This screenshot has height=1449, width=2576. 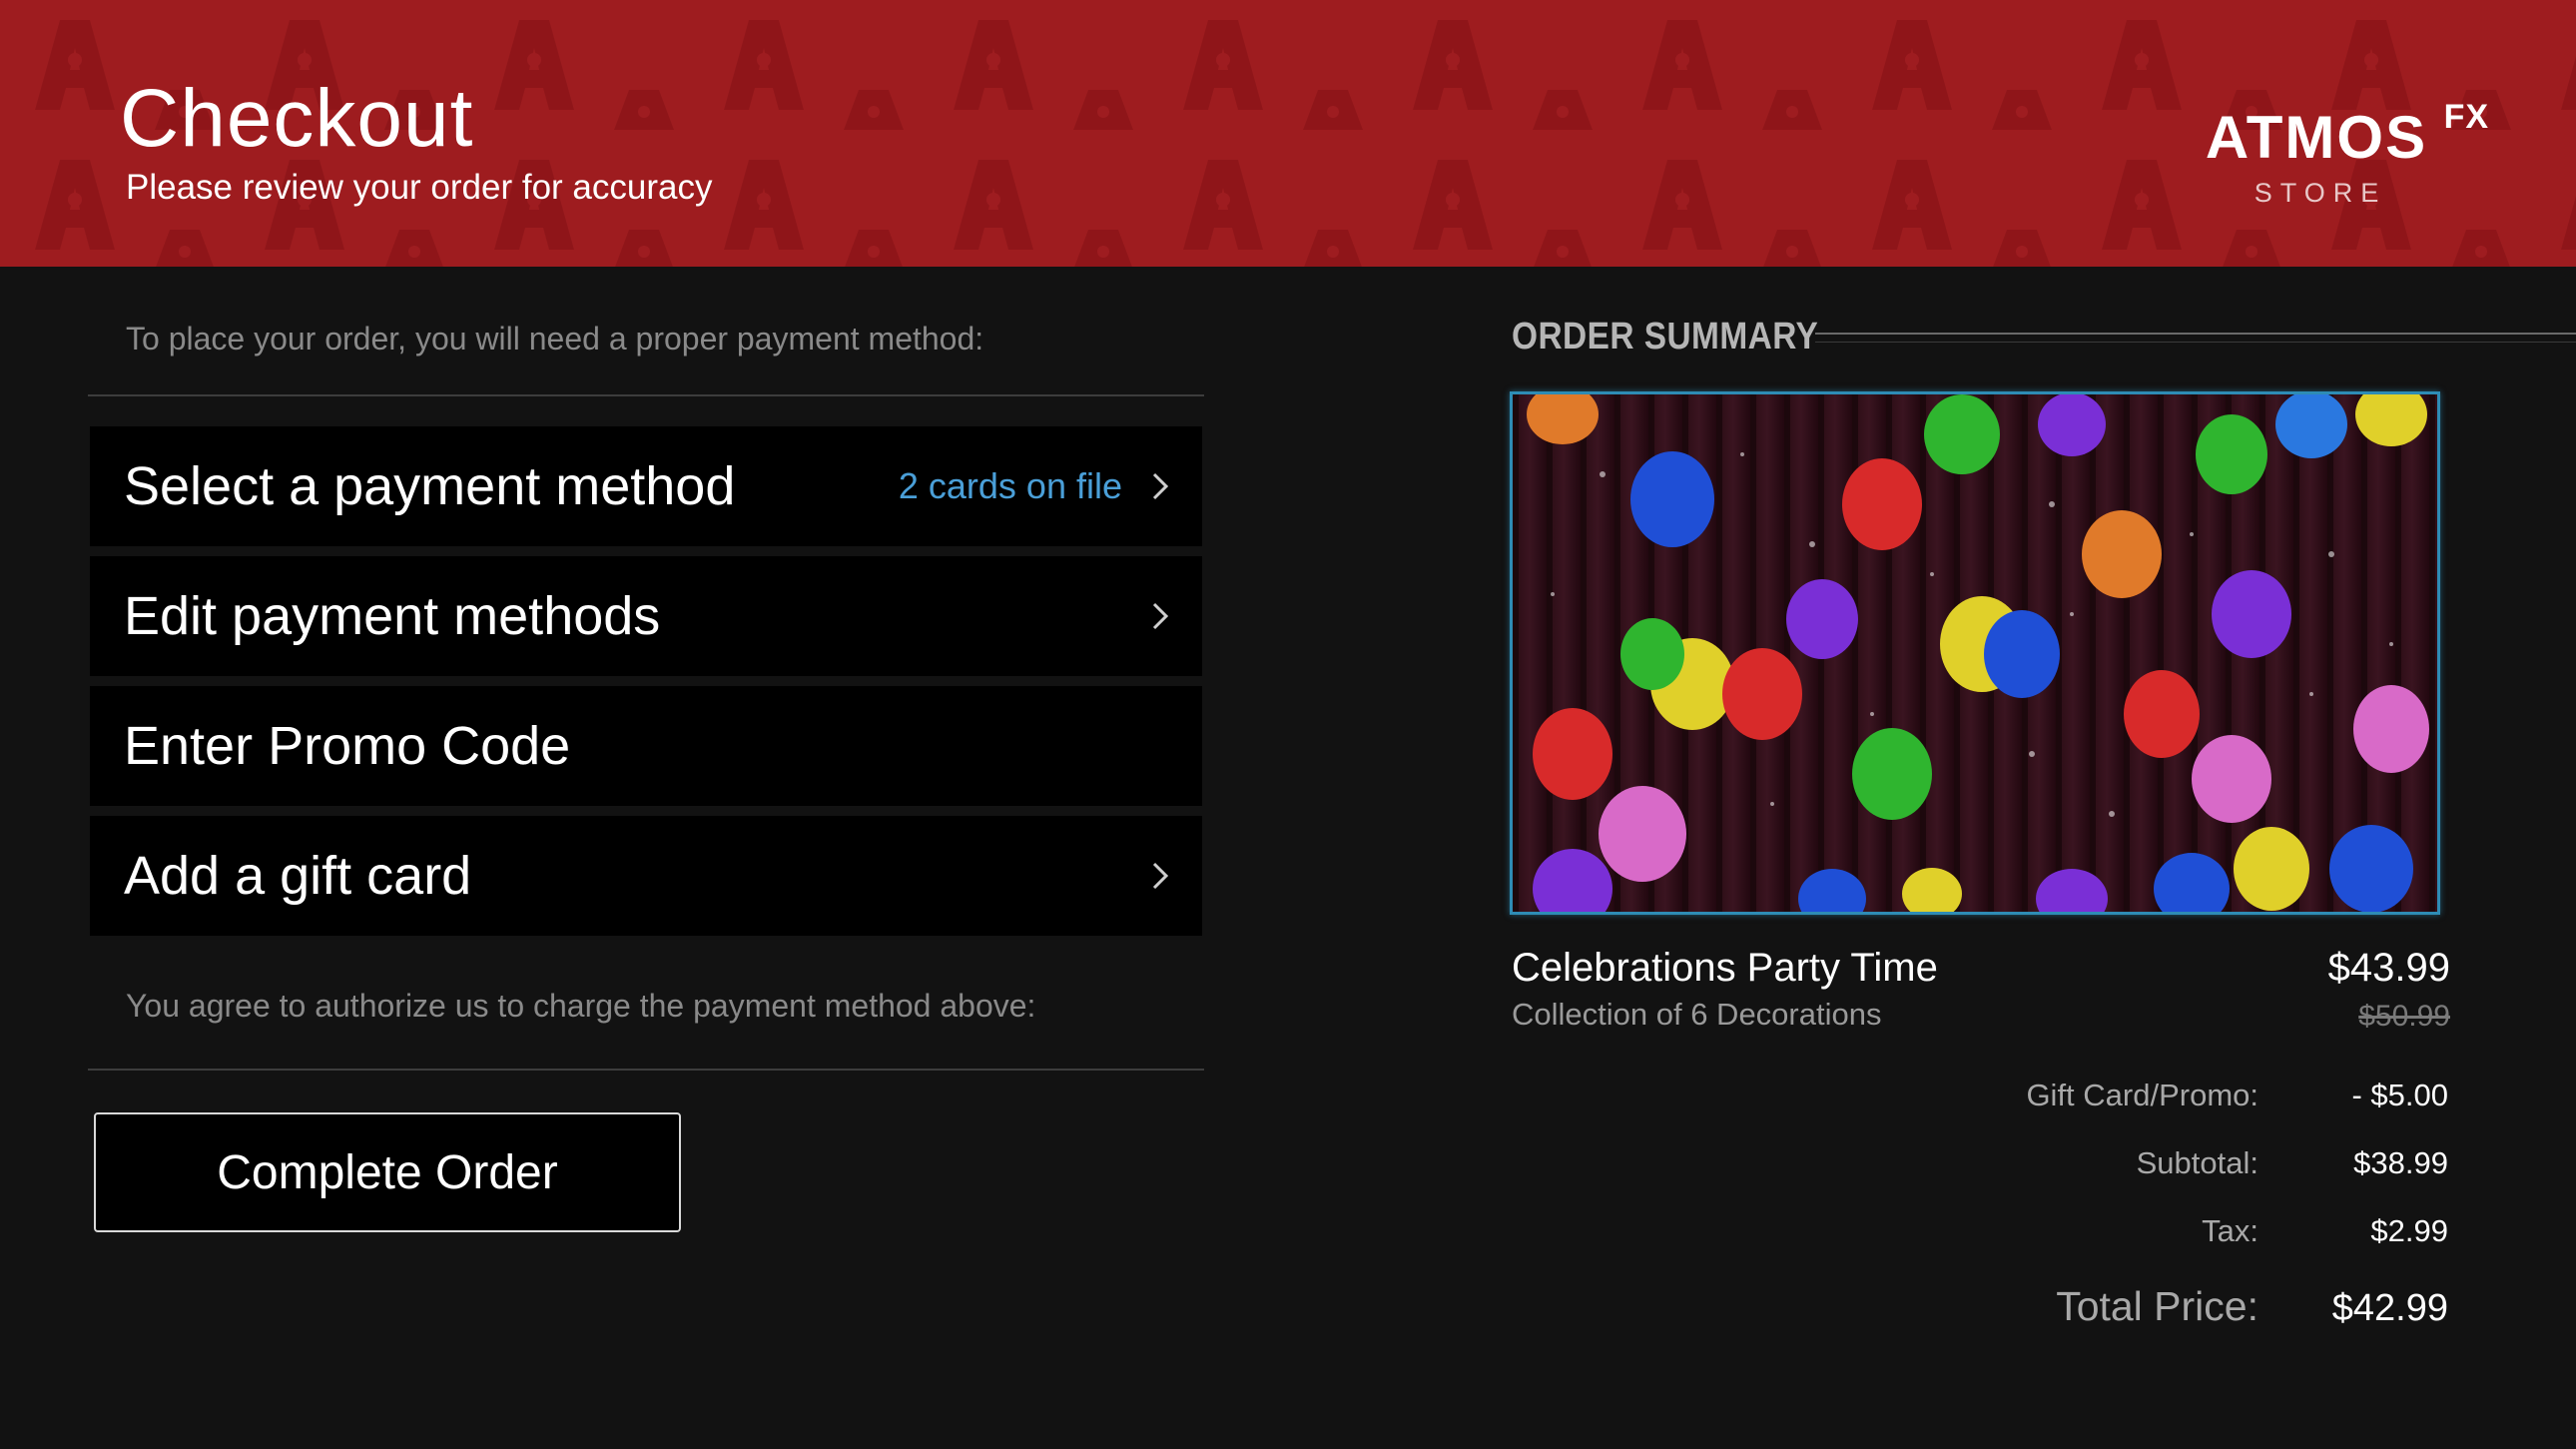 What do you see at coordinates (1697, 1015) in the screenshot?
I see `product-description: Collection of 6 Decorations` at bounding box center [1697, 1015].